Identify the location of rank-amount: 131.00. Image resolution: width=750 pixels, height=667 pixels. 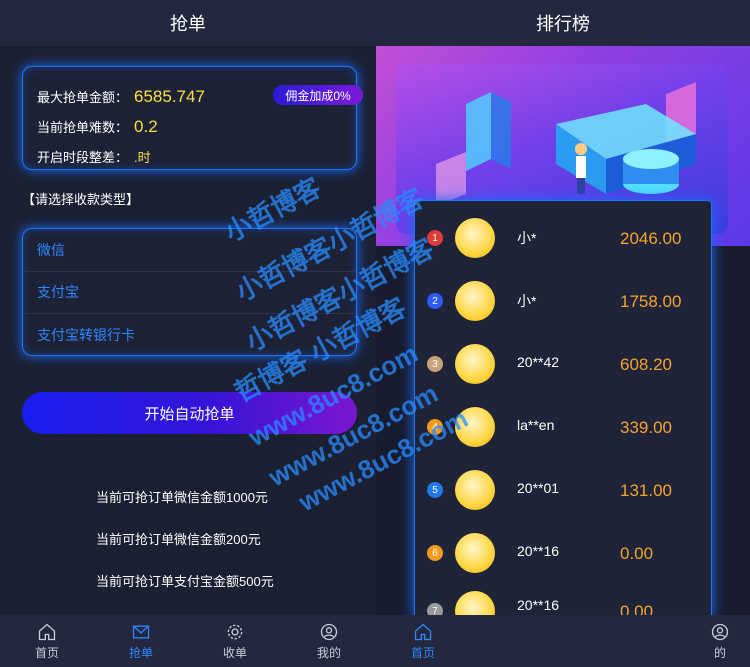
(646, 490).